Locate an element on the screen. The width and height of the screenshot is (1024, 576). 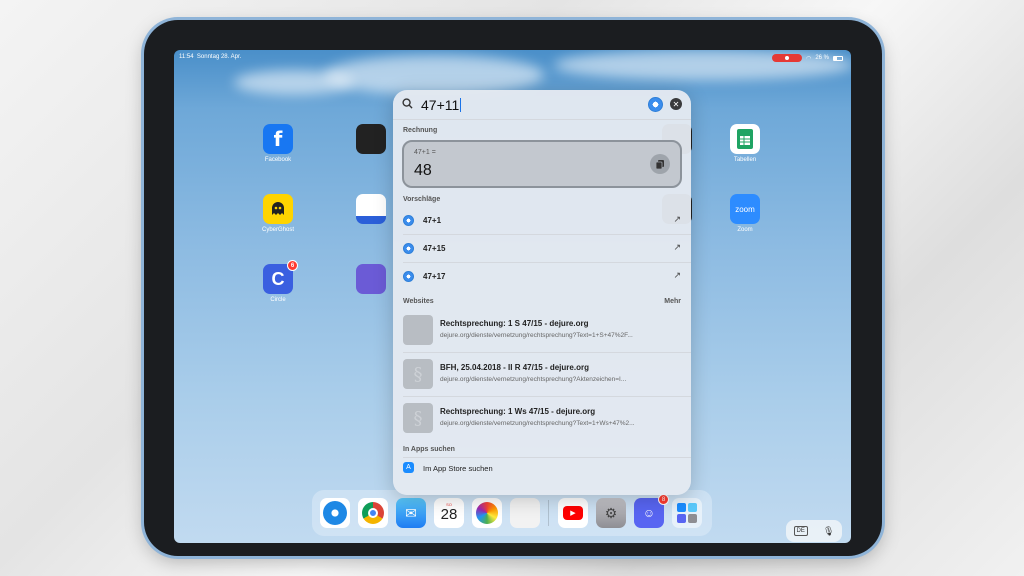
section-header-websites: Websites Mehr is located at coordinates (542, 302).